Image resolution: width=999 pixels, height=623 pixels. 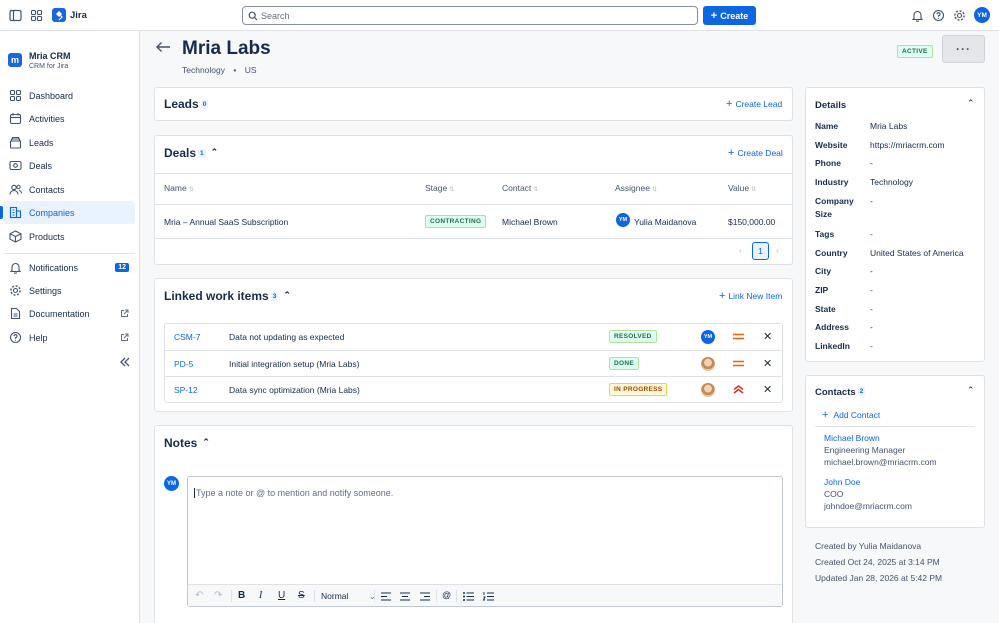 I want to click on create-deal-button: + Create Deal, so click(x=755, y=153).